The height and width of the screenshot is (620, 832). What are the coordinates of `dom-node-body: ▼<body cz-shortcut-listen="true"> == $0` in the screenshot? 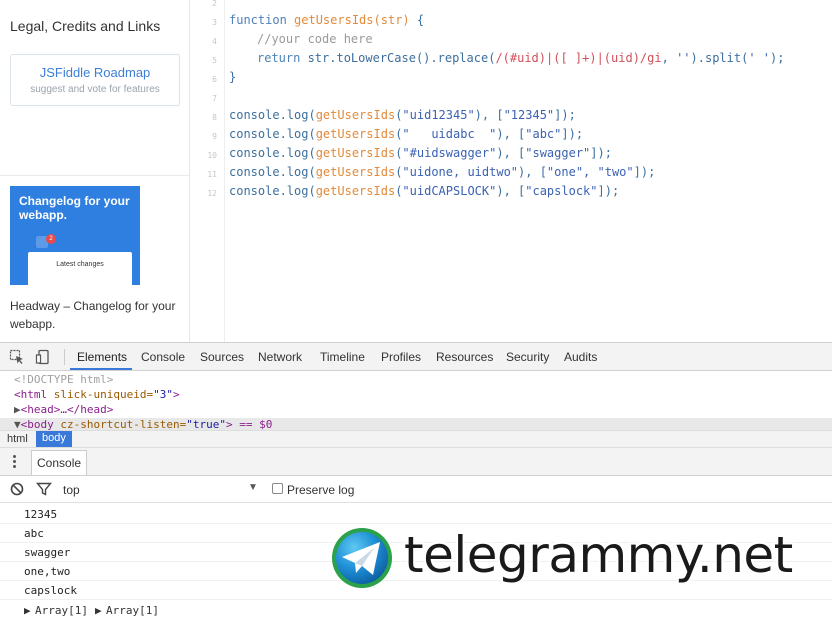 It's located at (143, 424).